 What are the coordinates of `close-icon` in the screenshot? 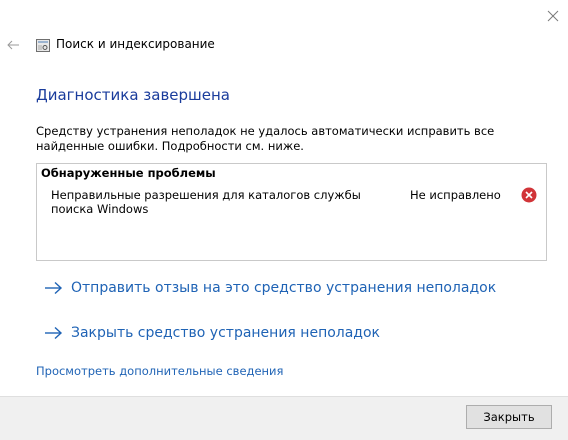 It's located at (553, 16).